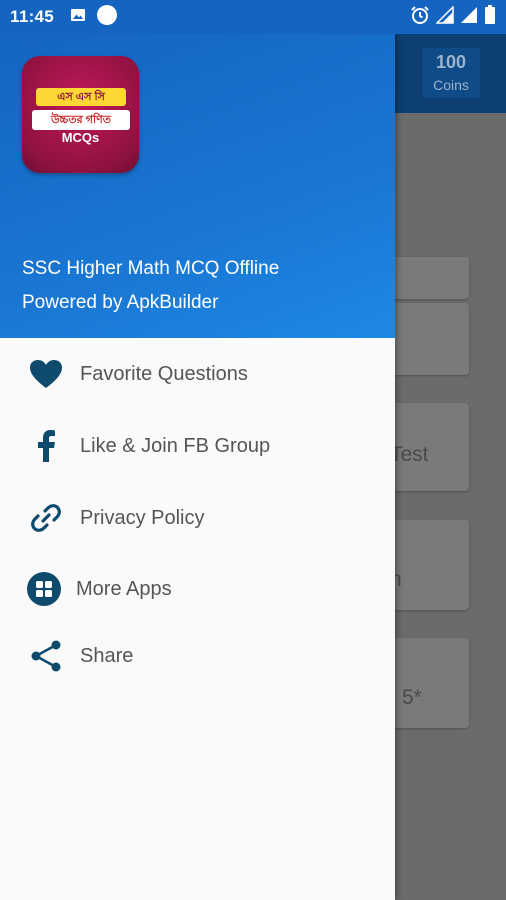 Image resolution: width=506 pixels, height=900 pixels. I want to click on menu-item-label: More Apps, so click(124, 588).